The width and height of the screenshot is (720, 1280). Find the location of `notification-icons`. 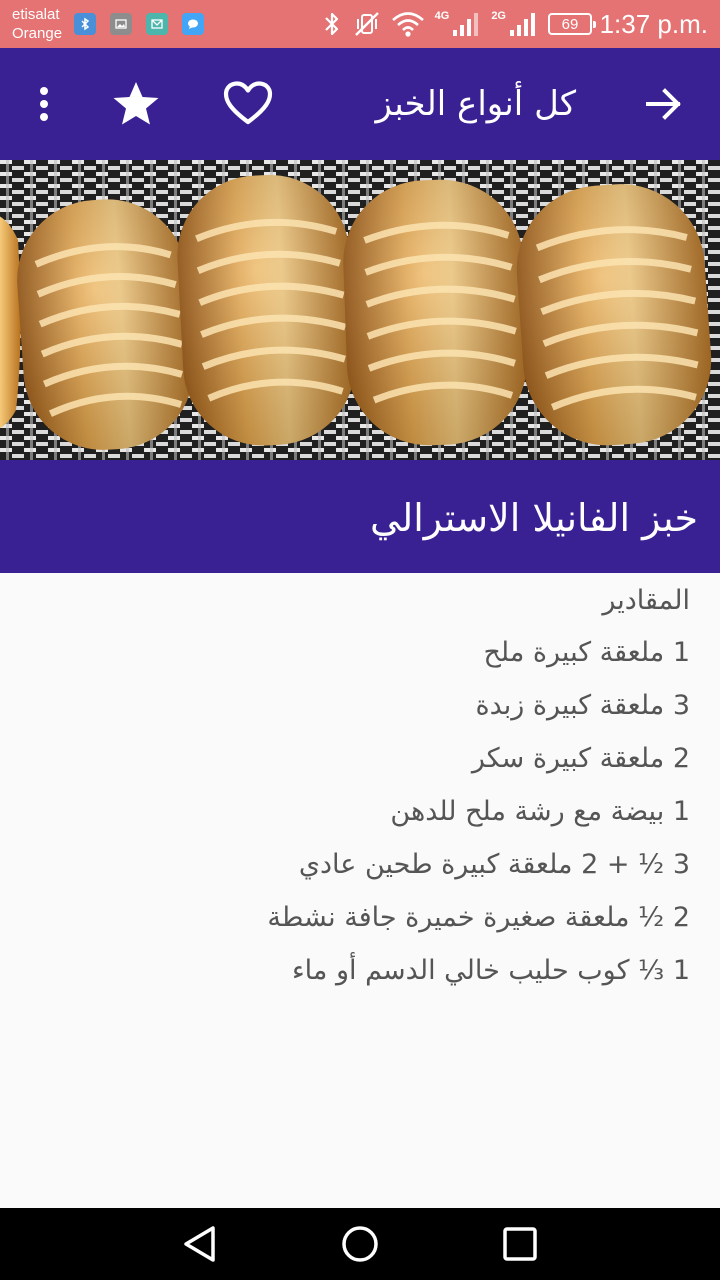

notification-icons is located at coordinates (139, 24).